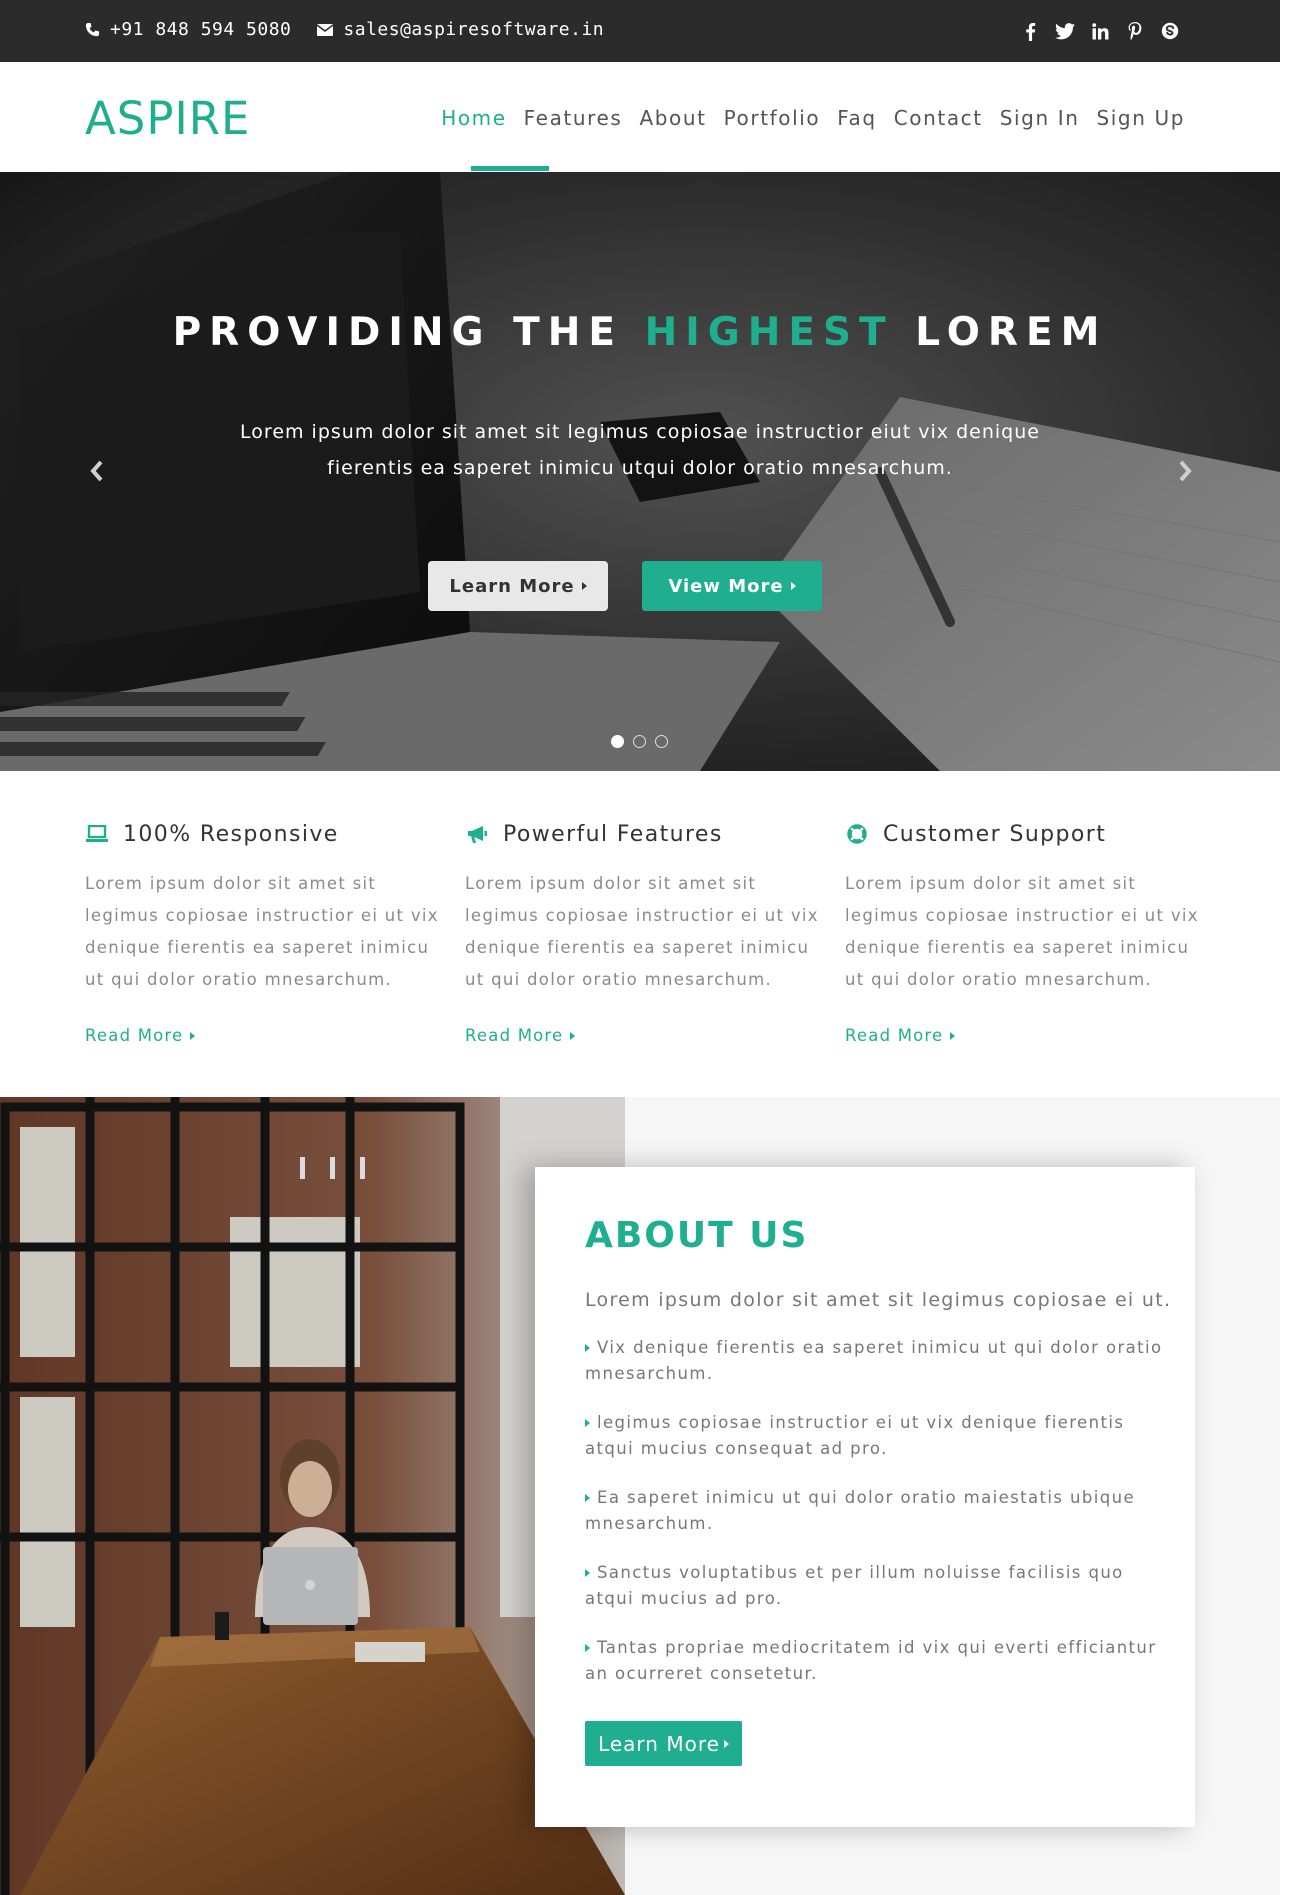  I want to click on feature-title: Powerful Features, so click(613, 834).